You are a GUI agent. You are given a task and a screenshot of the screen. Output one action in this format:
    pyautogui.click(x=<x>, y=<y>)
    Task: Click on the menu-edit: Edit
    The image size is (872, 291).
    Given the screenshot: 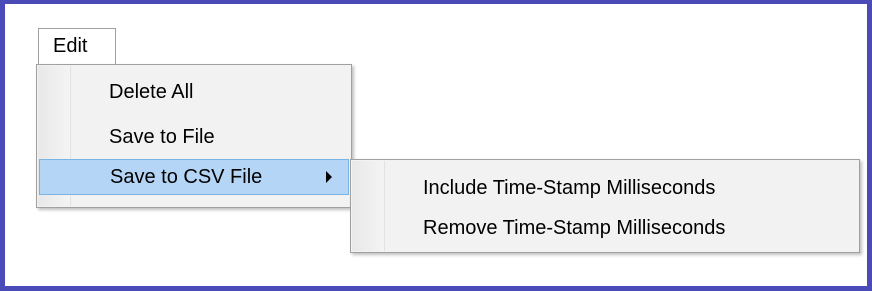 What is the action you would take?
    pyautogui.click(x=77, y=46)
    